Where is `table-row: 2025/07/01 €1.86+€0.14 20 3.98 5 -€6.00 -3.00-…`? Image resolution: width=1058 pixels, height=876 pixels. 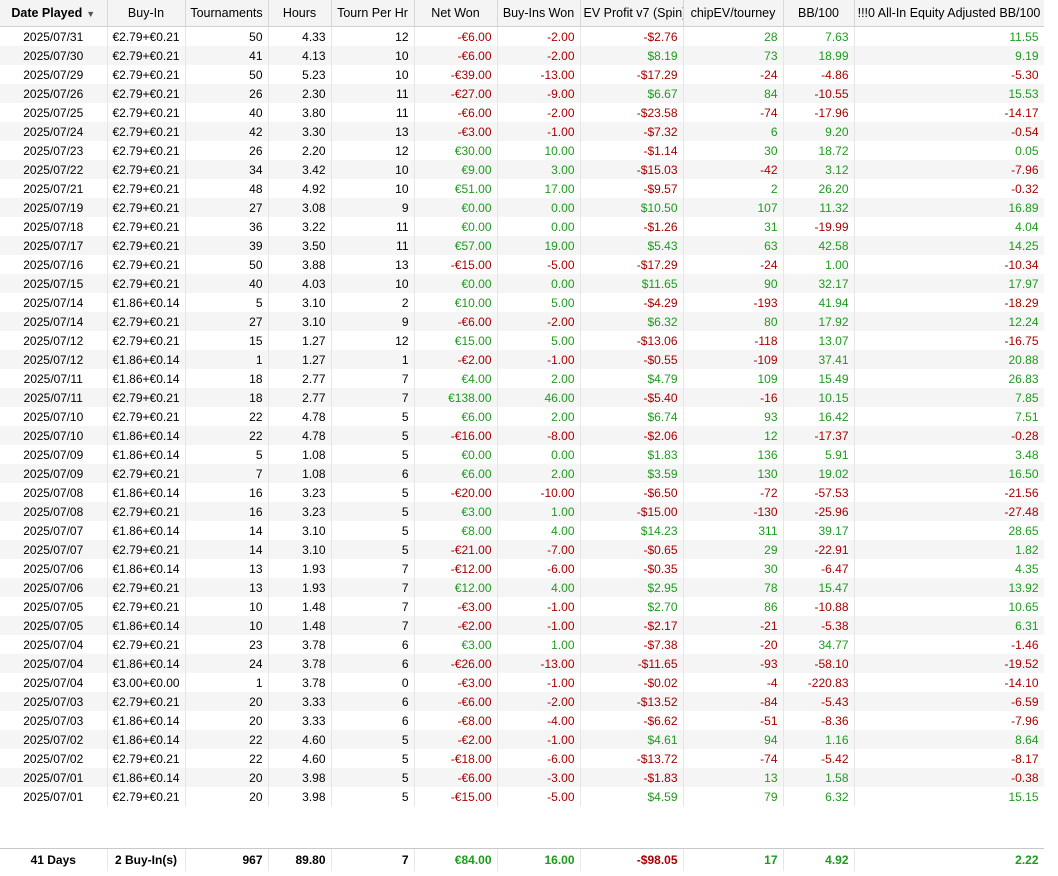 table-row: 2025/07/01 €1.86+€0.14 20 3.98 5 -€6.00 -3.00-… is located at coordinates (522, 777).